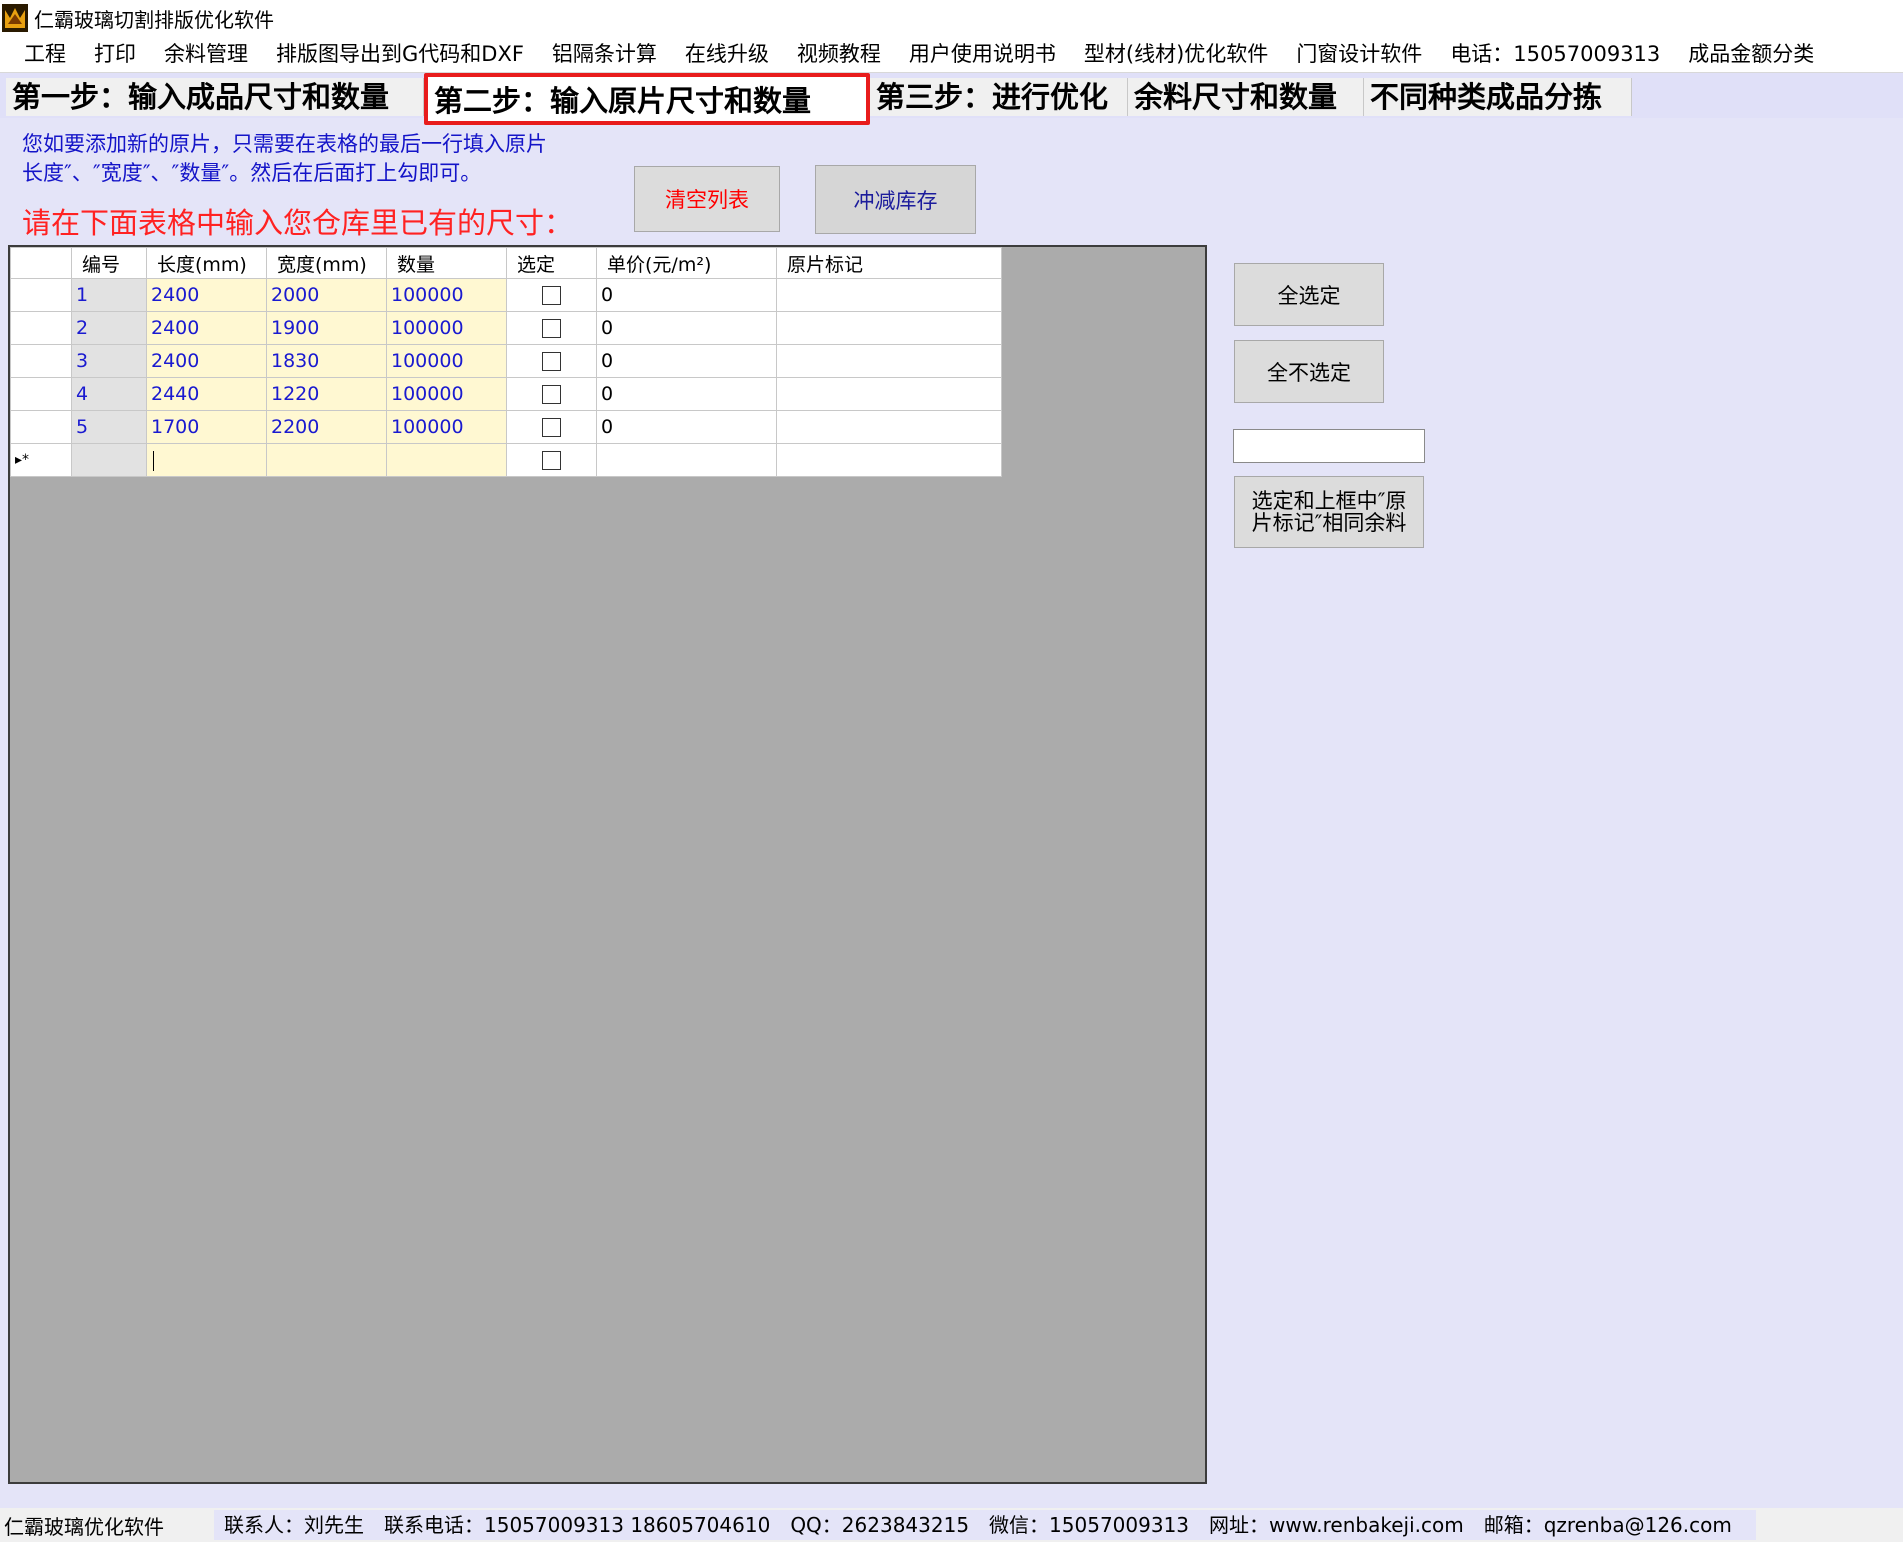 The width and height of the screenshot is (1903, 1542). I want to click on select-matching-mark-button: 选定和上框中″原 片标记″相同余料, so click(1329, 512).